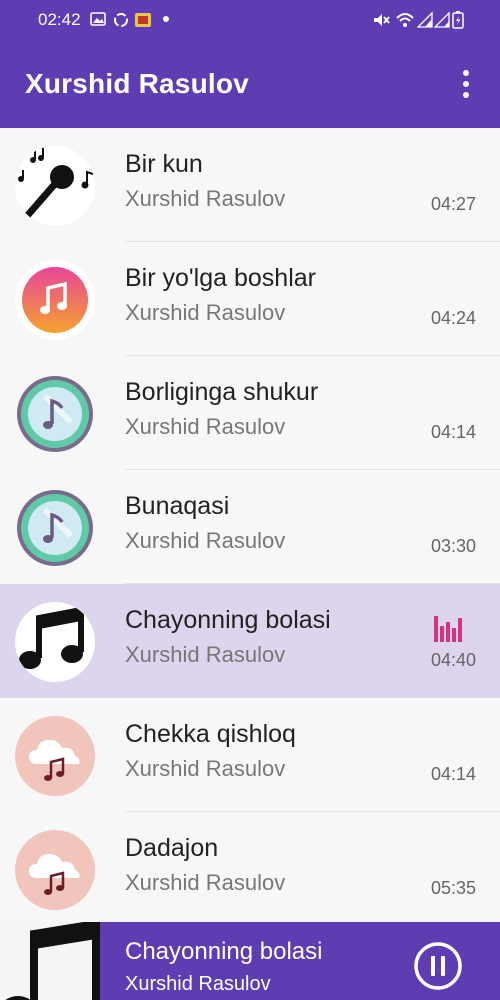 This screenshot has height=1000, width=500. What do you see at coordinates (250, 867) in the screenshot?
I see `song-row: Dadajon Xurshid Rasulov 05:35` at bounding box center [250, 867].